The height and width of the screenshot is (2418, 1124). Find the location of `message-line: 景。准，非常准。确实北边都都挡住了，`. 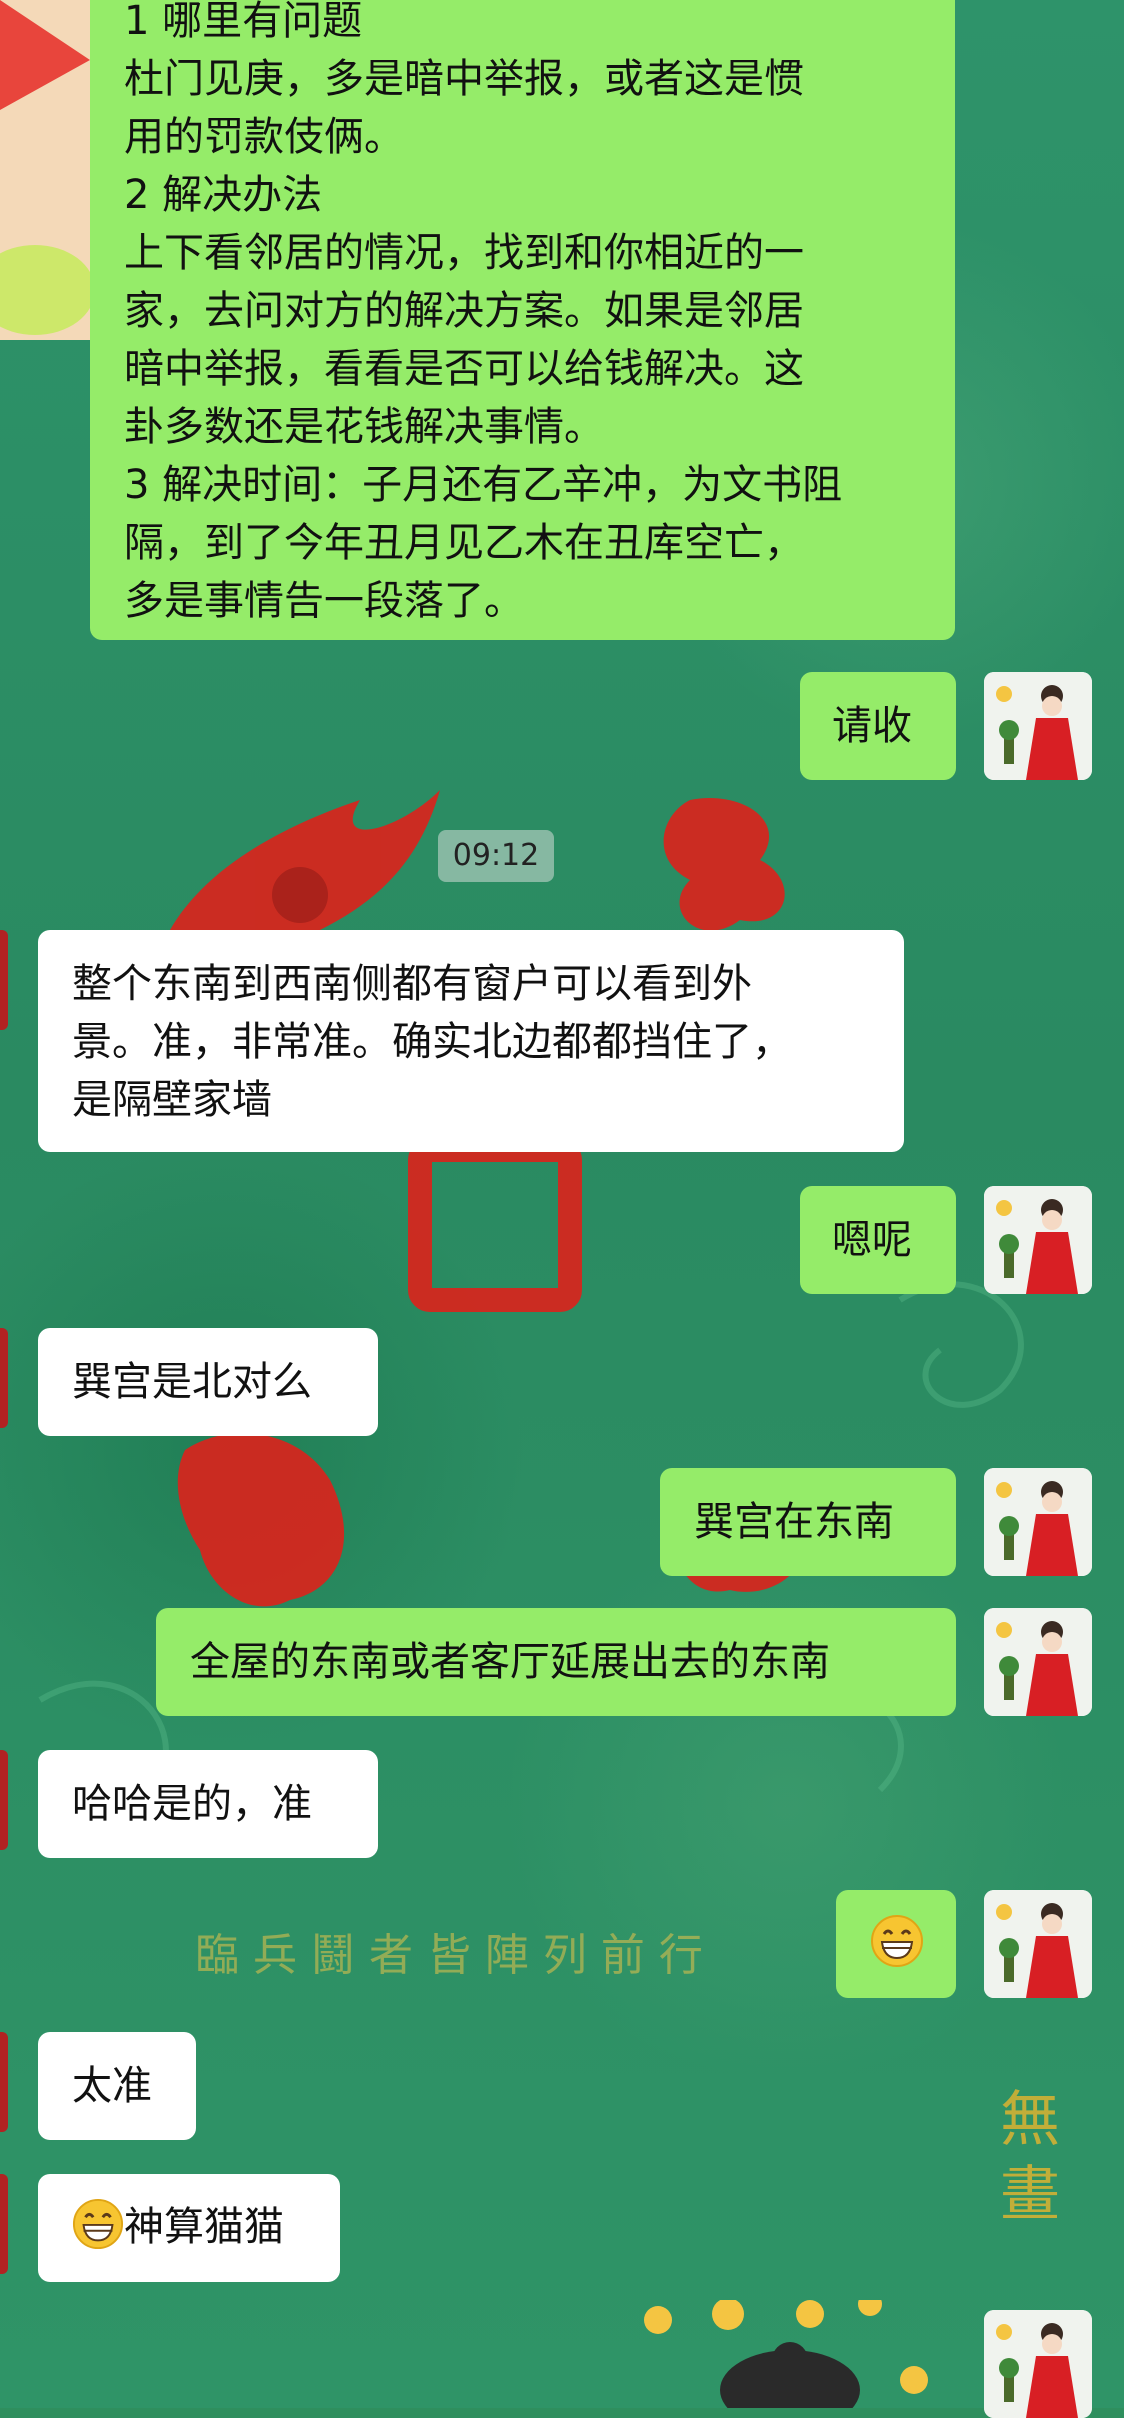

message-line: 景。准，非常准。确实北边都都挡住了， is located at coordinates (432, 1042).